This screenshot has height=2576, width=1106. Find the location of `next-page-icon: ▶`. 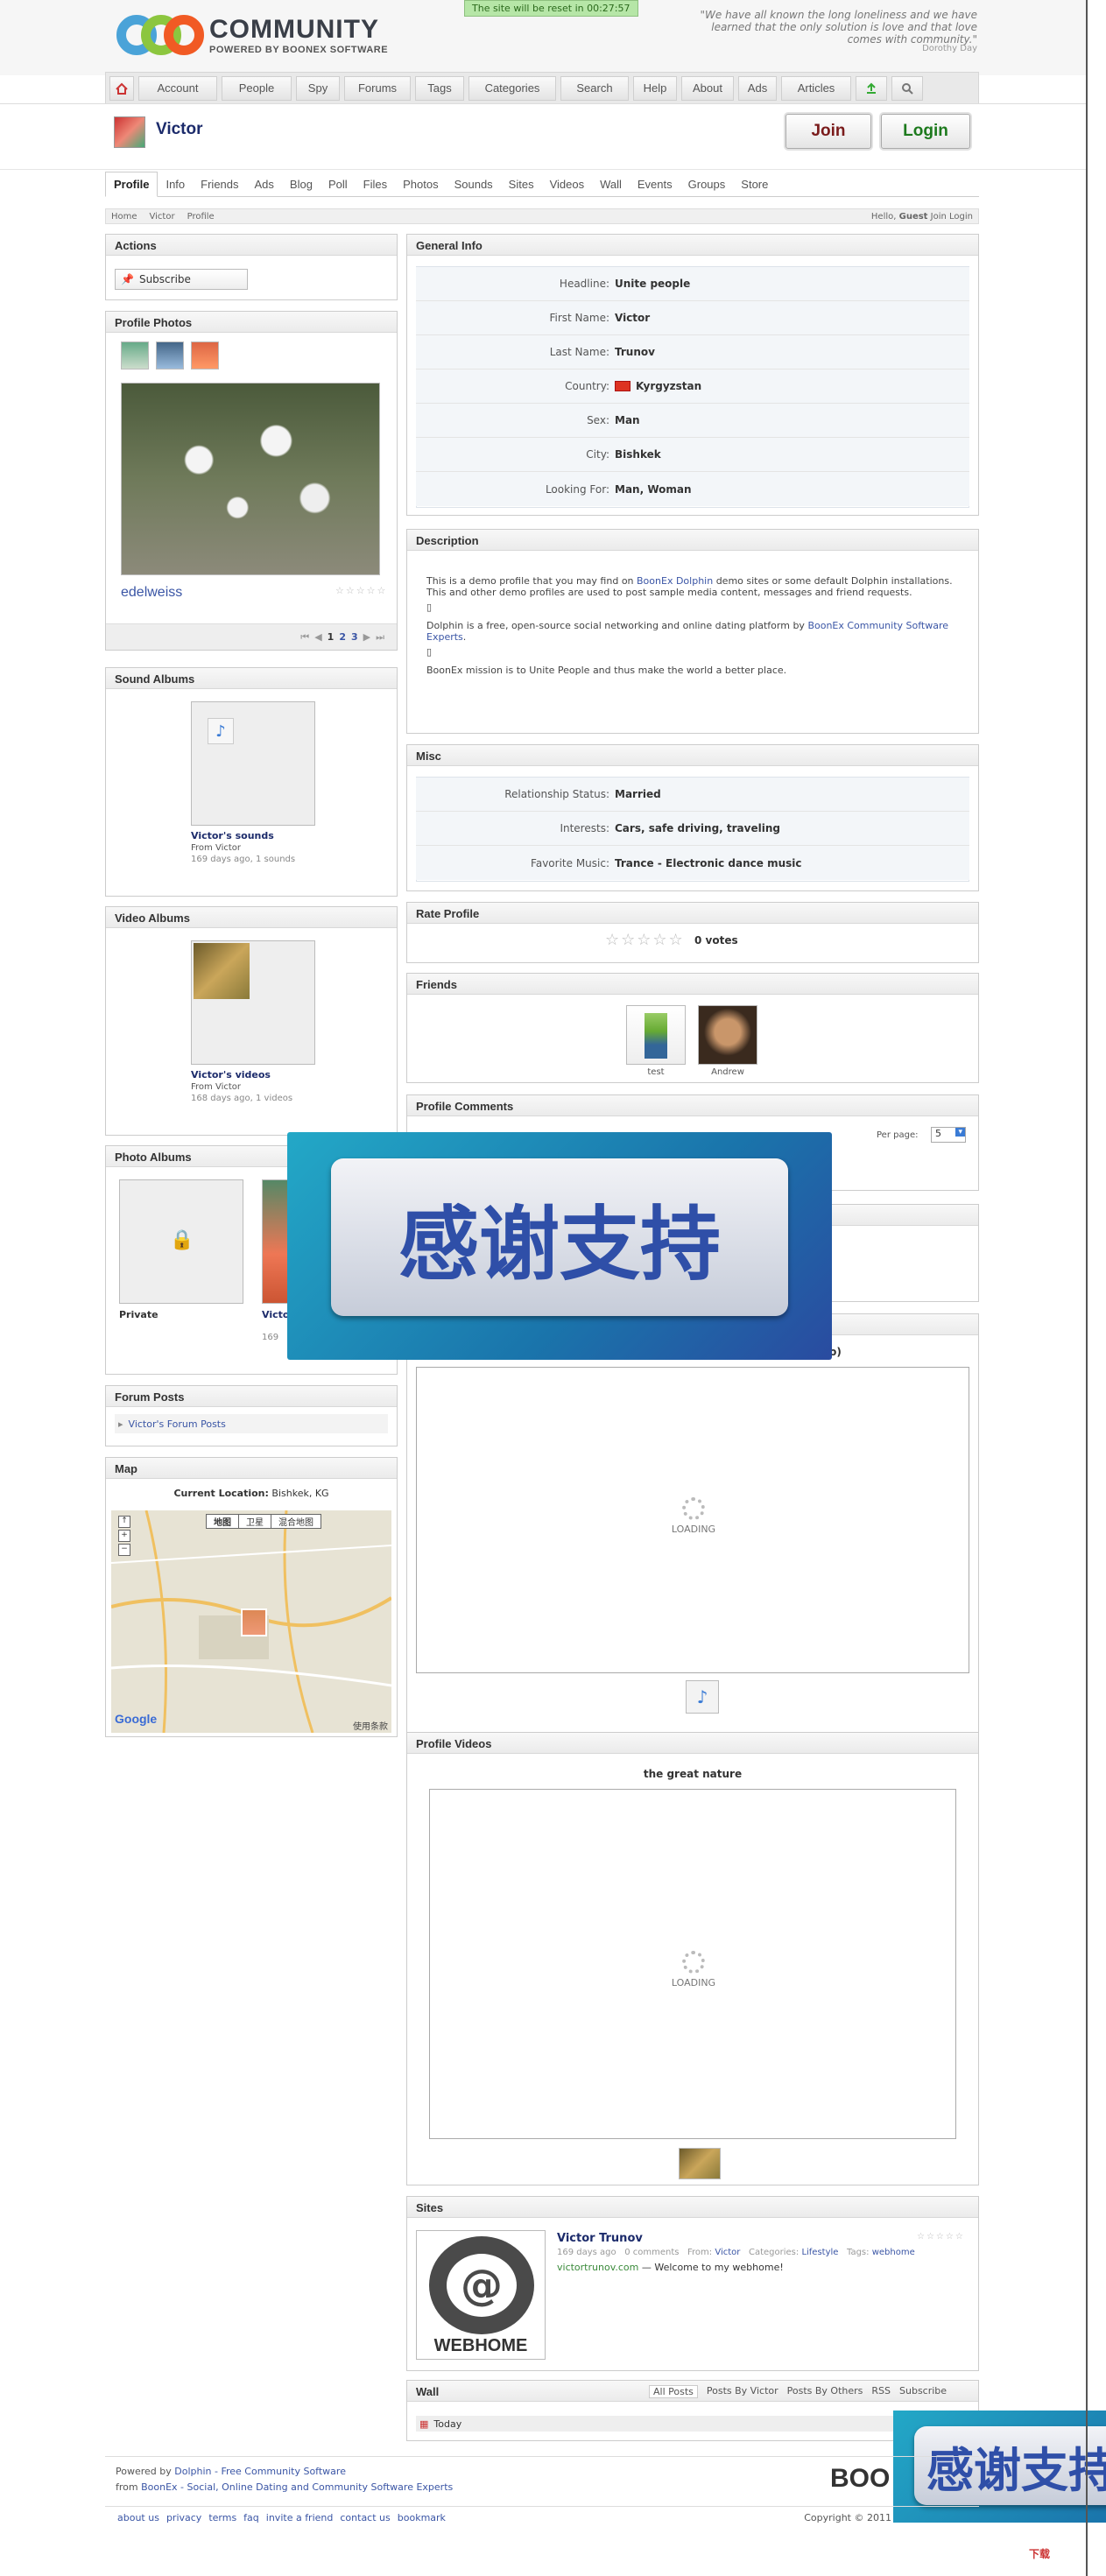

next-page-icon: ▶ is located at coordinates (366, 637).